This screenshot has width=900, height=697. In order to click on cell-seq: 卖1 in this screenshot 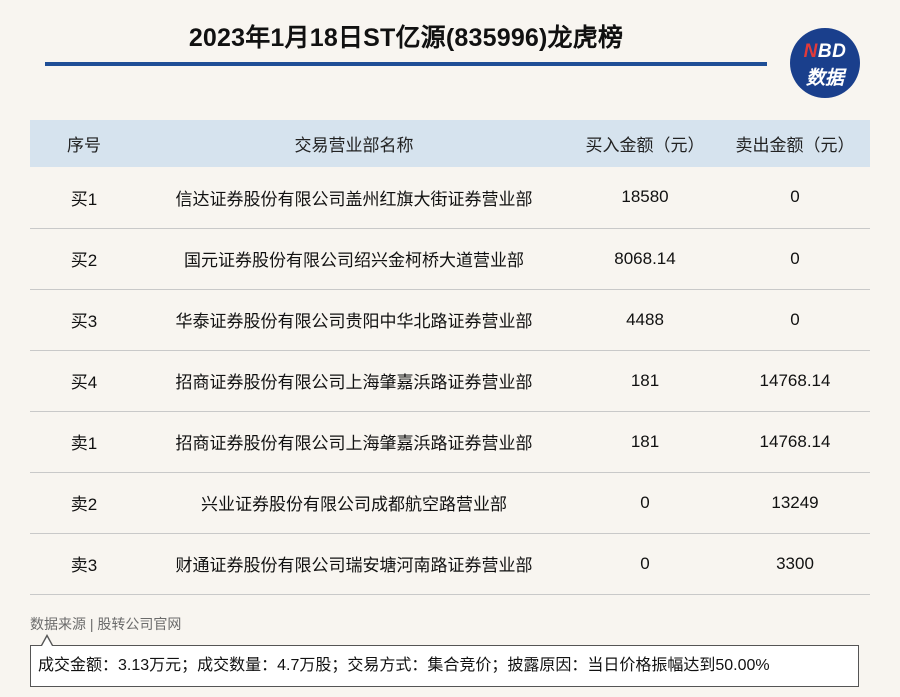, I will do `click(84, 443)`.